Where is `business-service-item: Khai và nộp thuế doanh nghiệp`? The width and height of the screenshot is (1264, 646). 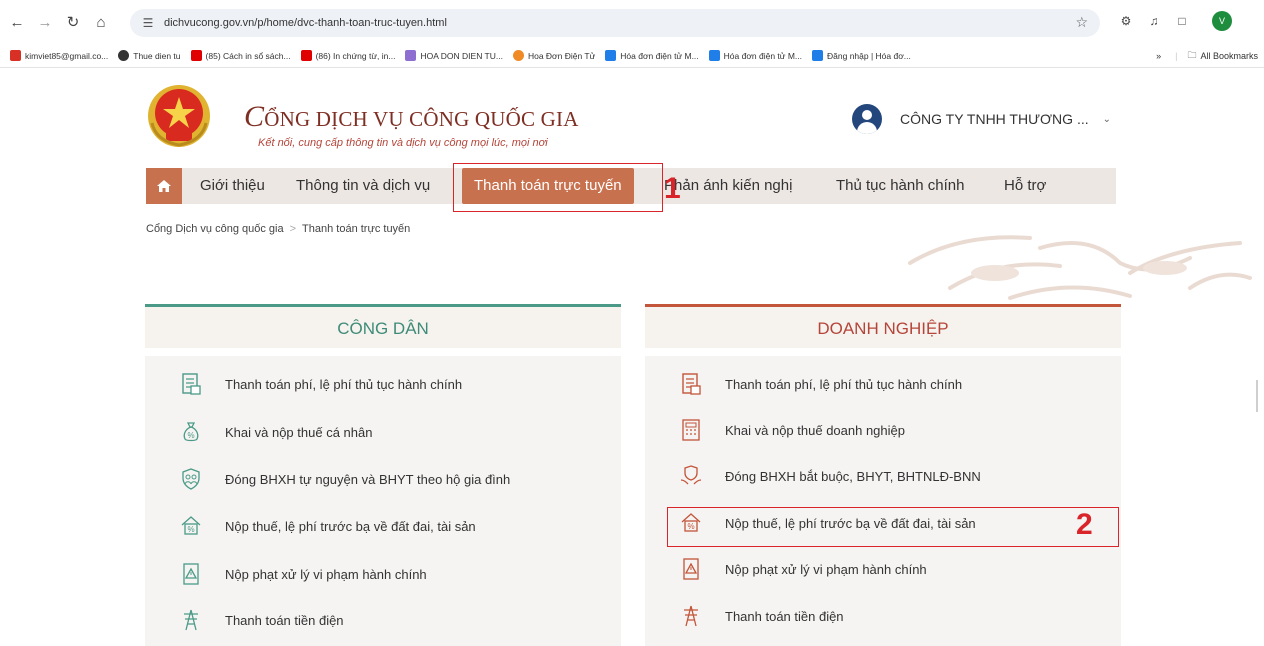 business-service-item: Khai và nộp thuế doanh nghiệp is located at coordinates (792, 430).